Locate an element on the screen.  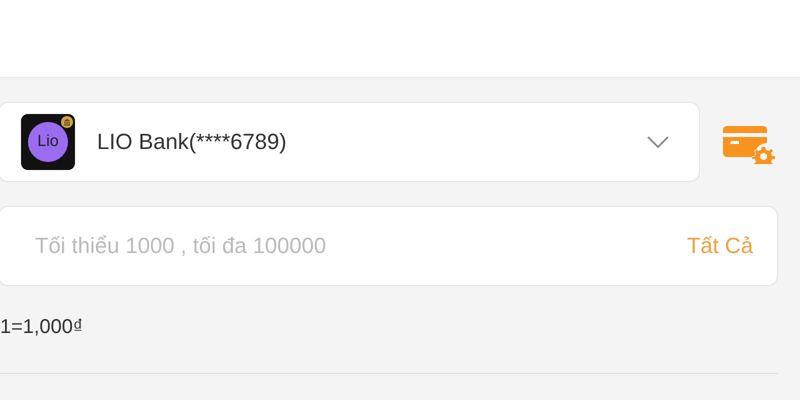
chevron-down-icon is located at coordinates (658, 142).